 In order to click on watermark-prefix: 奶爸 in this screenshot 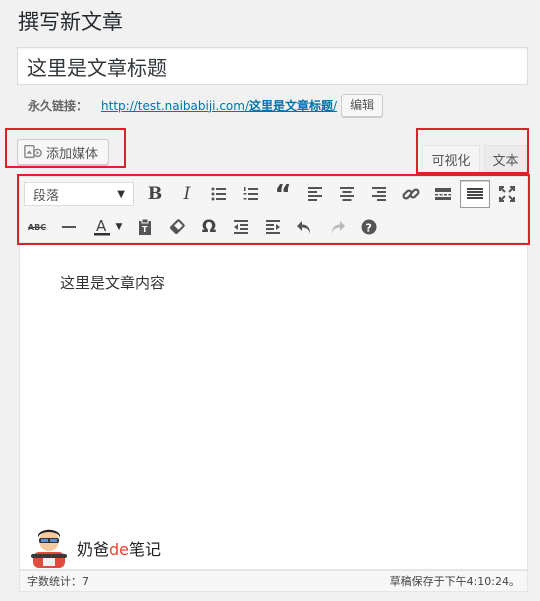, I will do `click(93, 549)`.